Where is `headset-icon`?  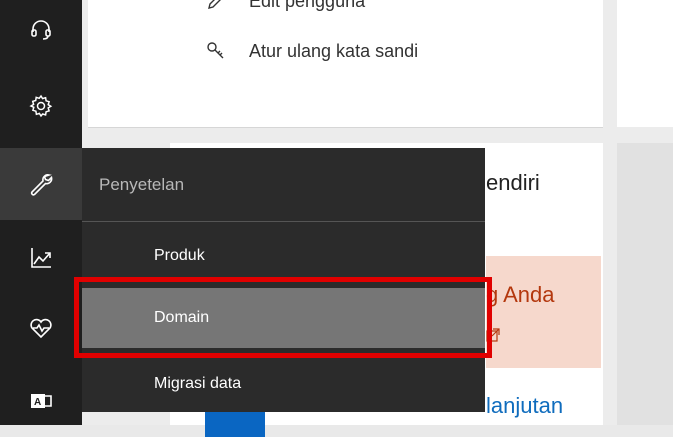 headset-icon is located at coordinates (41, 30).